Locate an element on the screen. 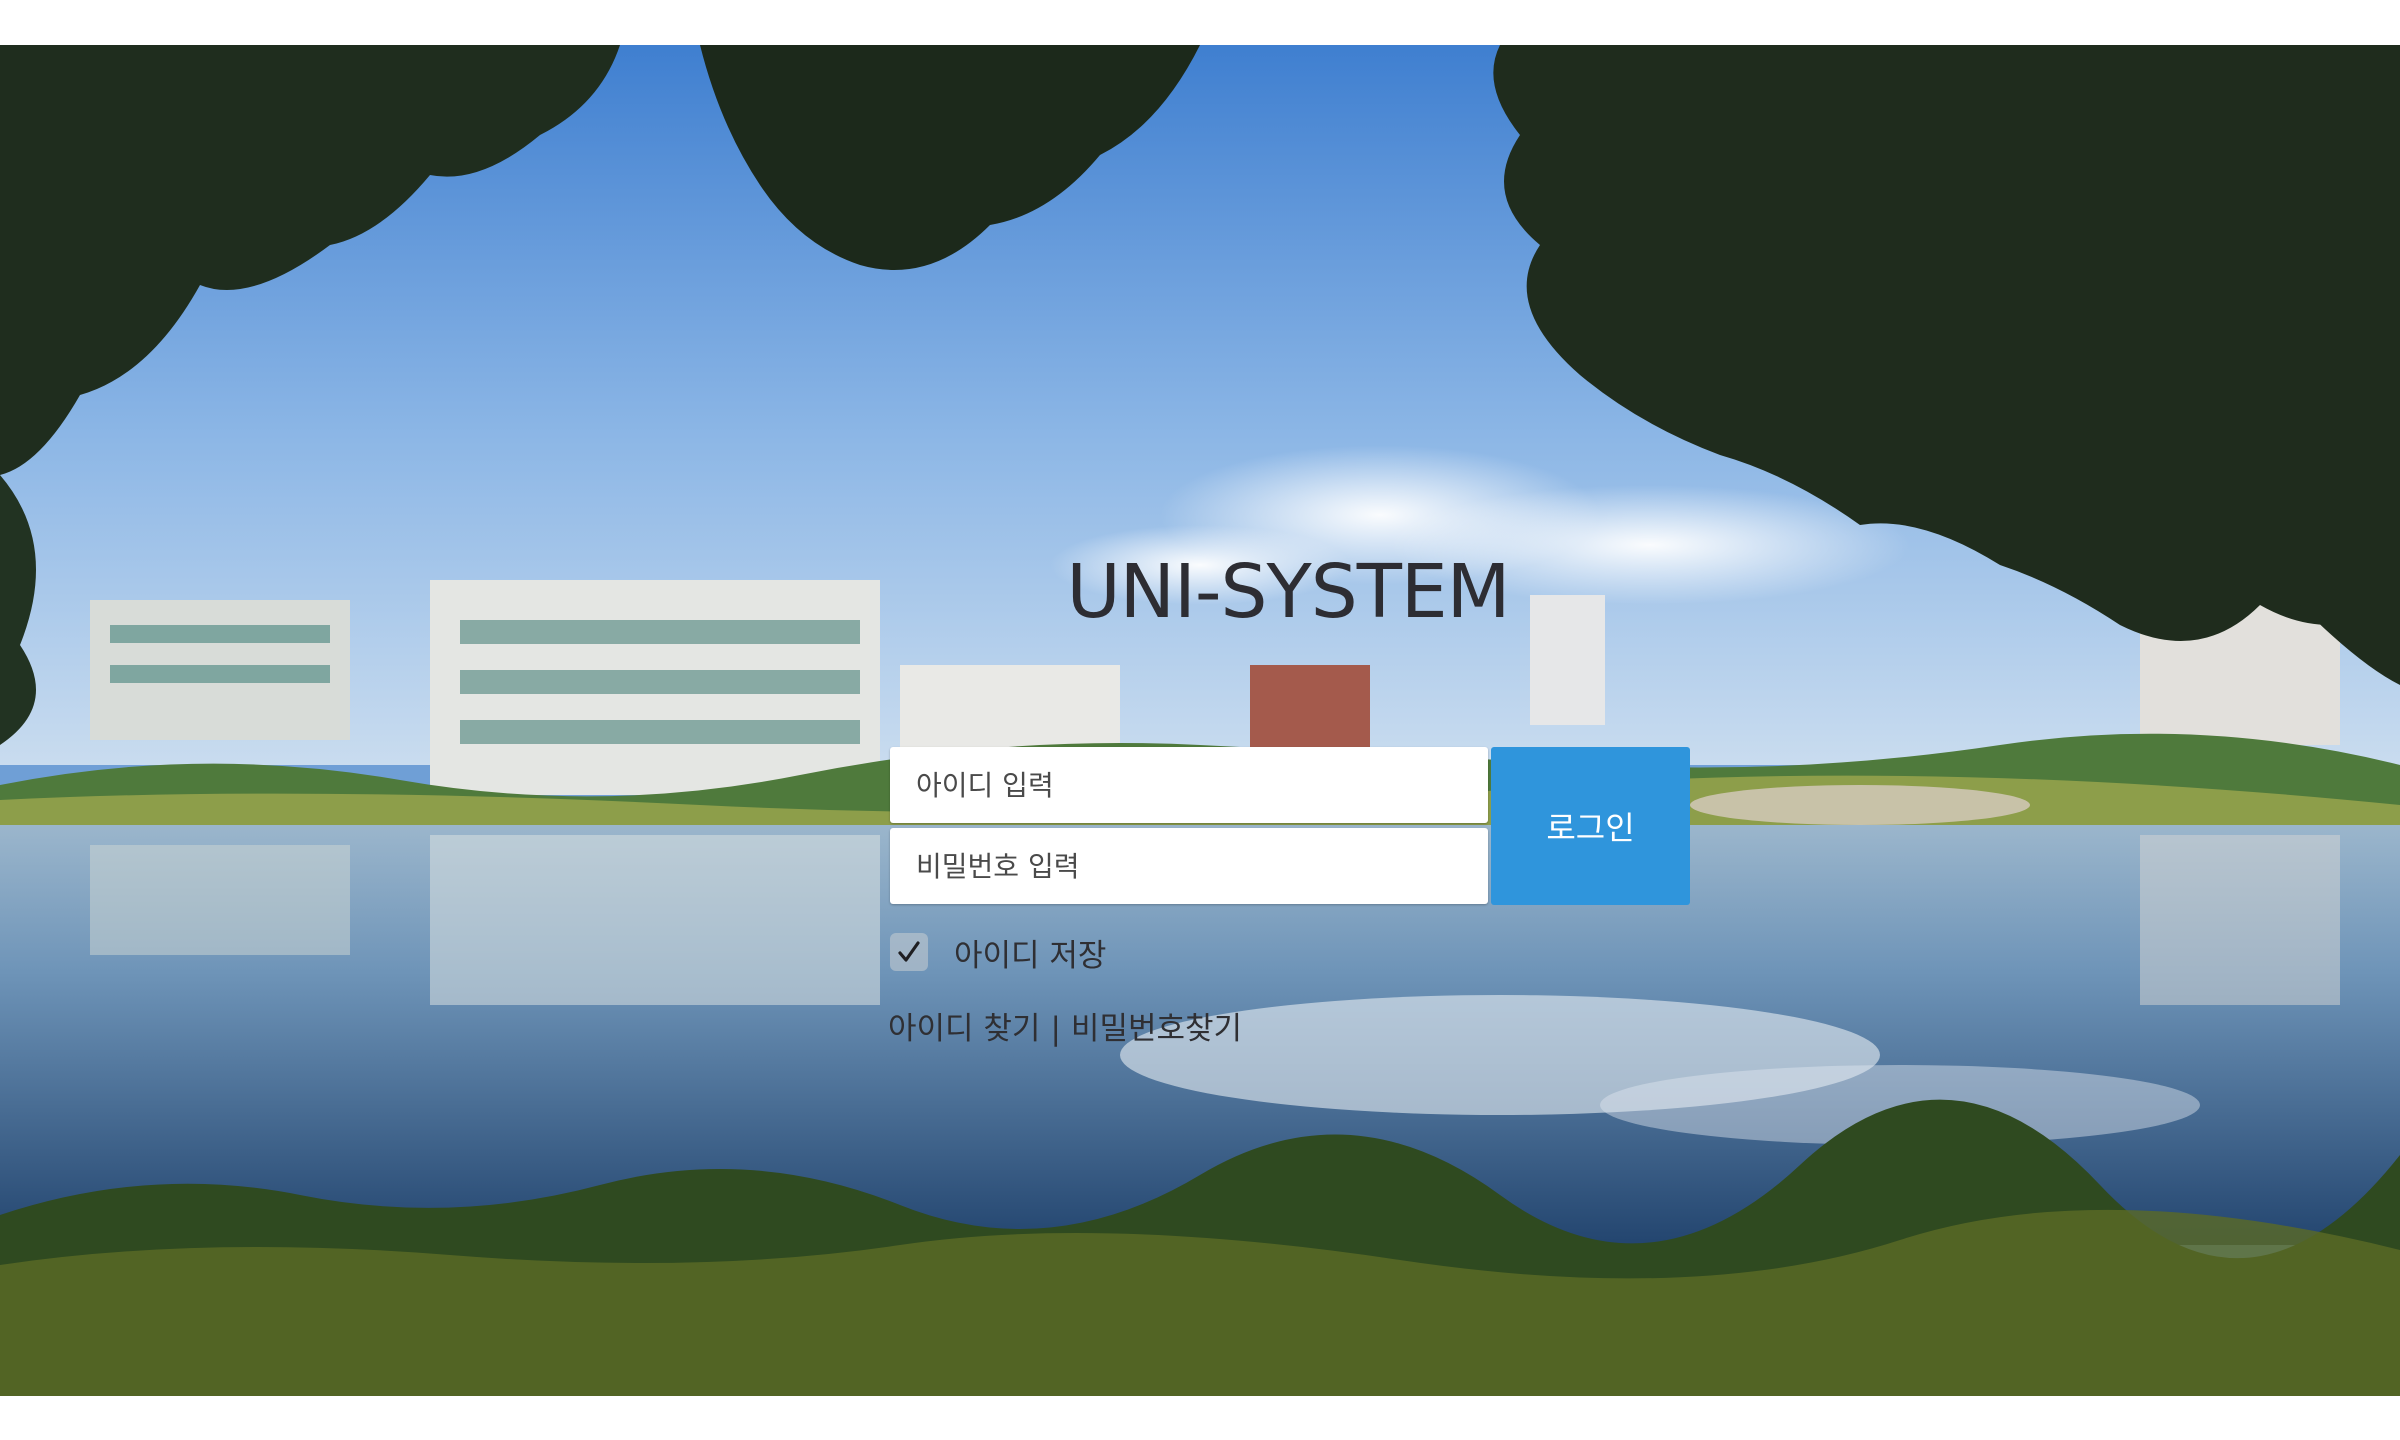  remember-id-row: 아이디 저장 is located at coordinates (998, 952).